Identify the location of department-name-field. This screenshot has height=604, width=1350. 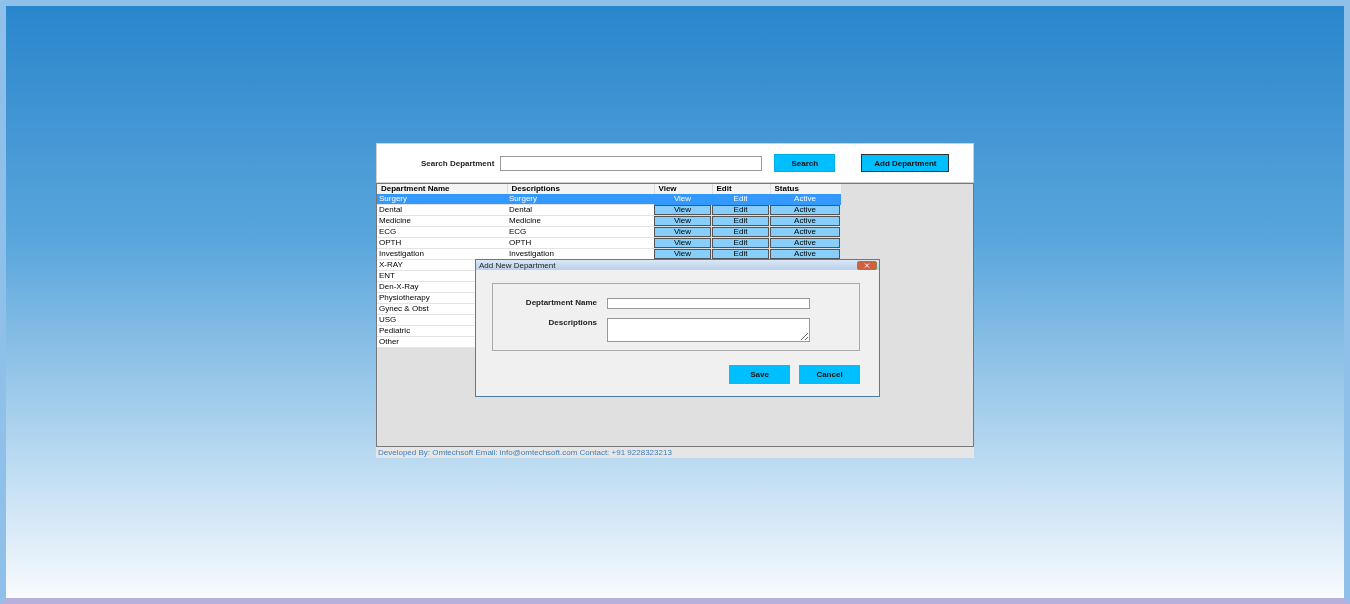
(708, 303).